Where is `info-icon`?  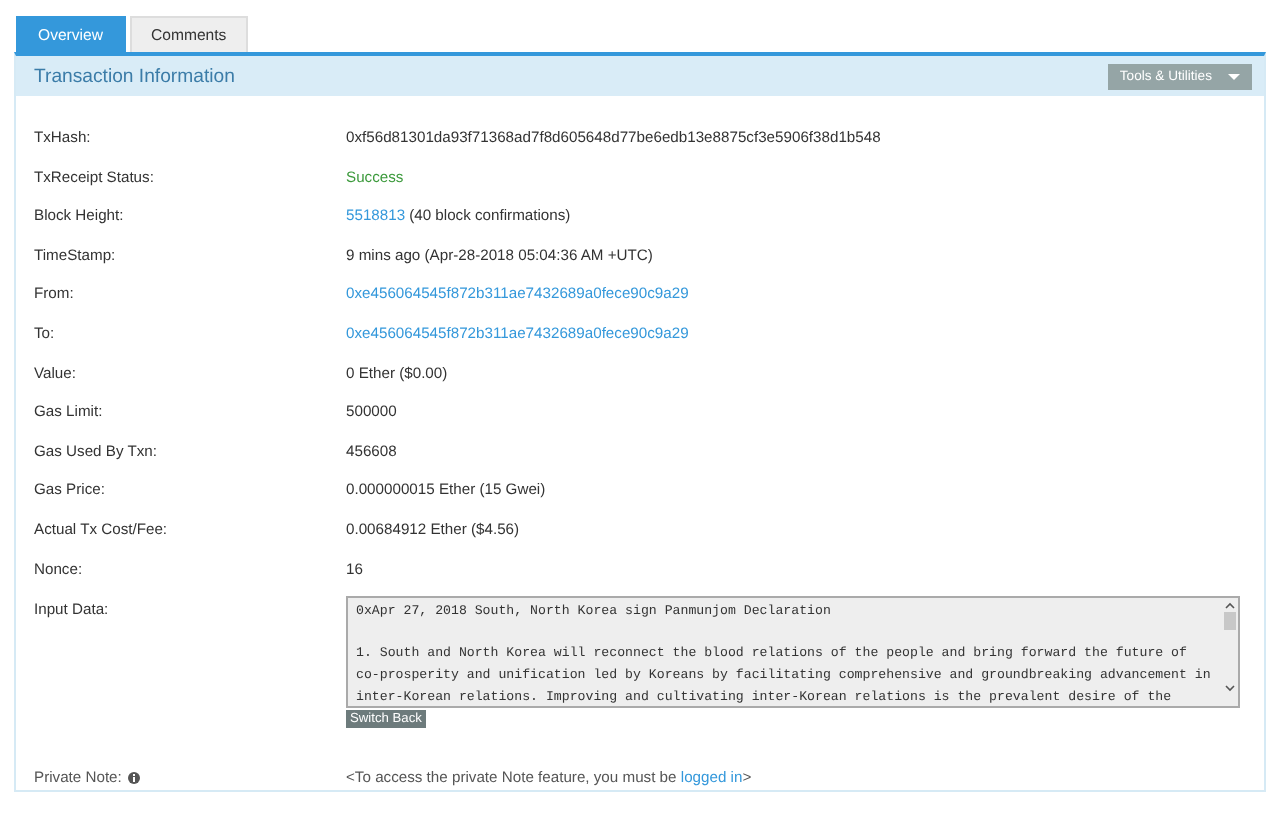
info-icon is located at coordinates (133, 777).